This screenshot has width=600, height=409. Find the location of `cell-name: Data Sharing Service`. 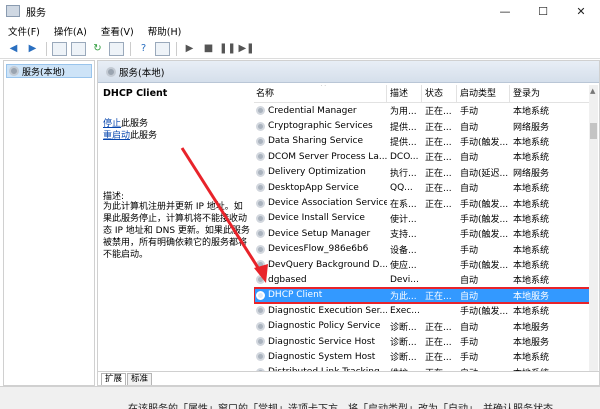

cell-name: Data Sharing Service is located at coordinates (320, 141).